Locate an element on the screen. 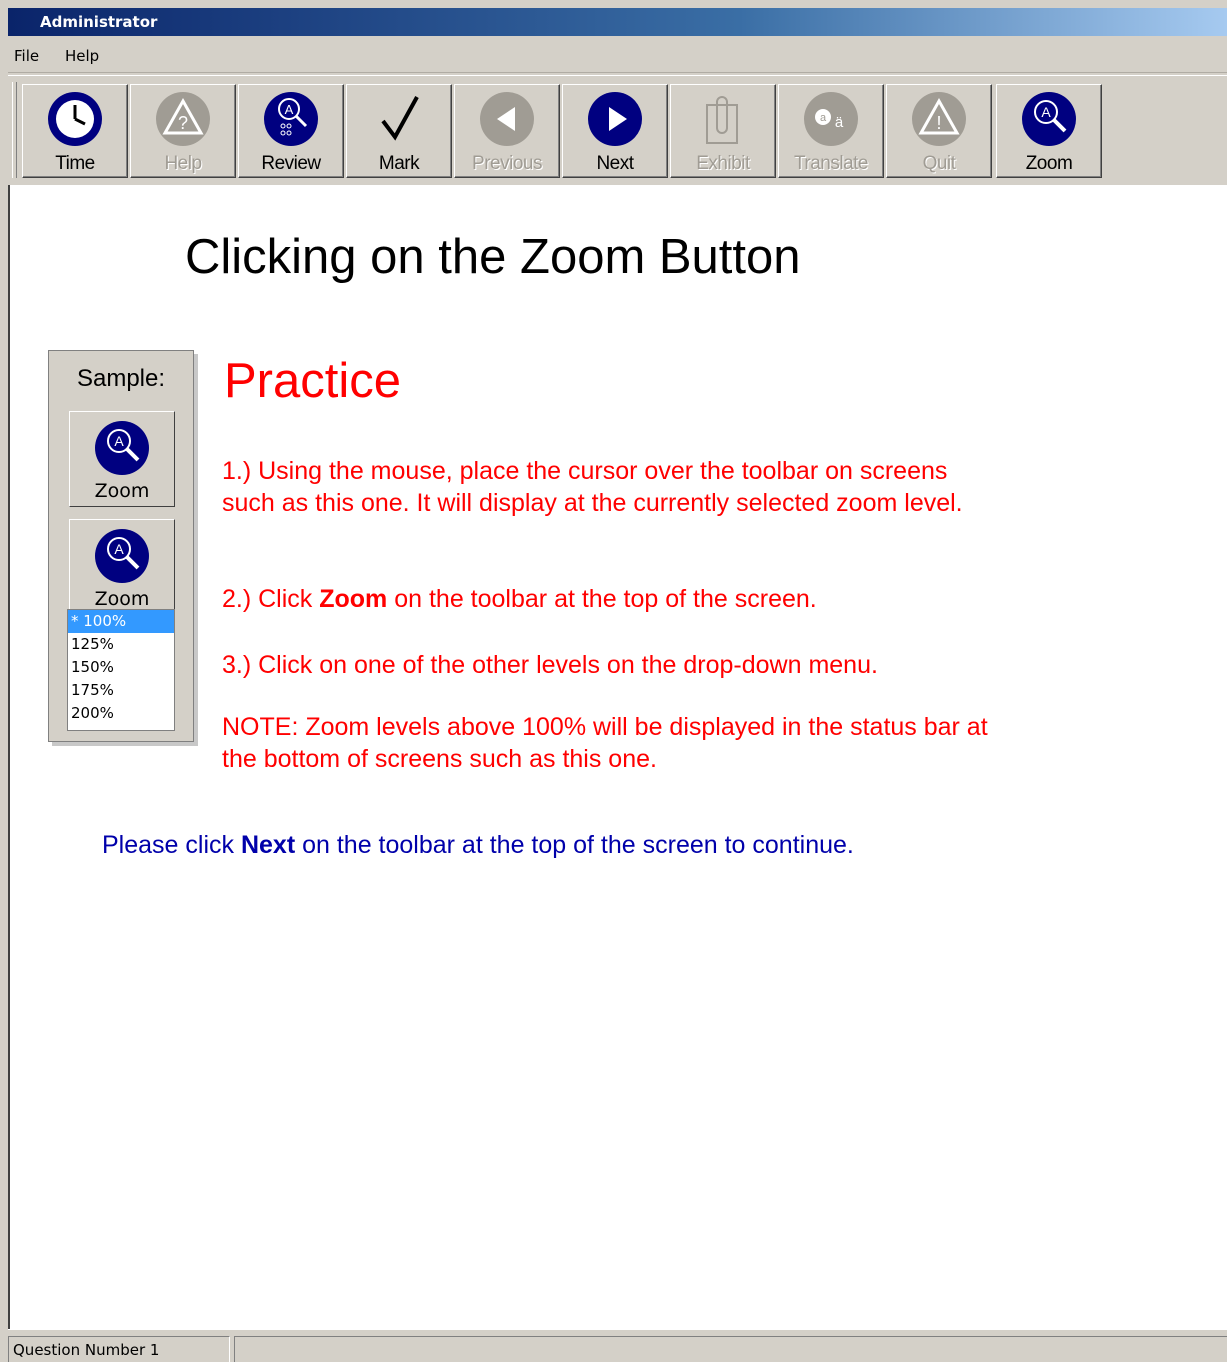 This screenshot has width=1227, height=1362. practice-title: Practice is located at coordinates (313, 381).